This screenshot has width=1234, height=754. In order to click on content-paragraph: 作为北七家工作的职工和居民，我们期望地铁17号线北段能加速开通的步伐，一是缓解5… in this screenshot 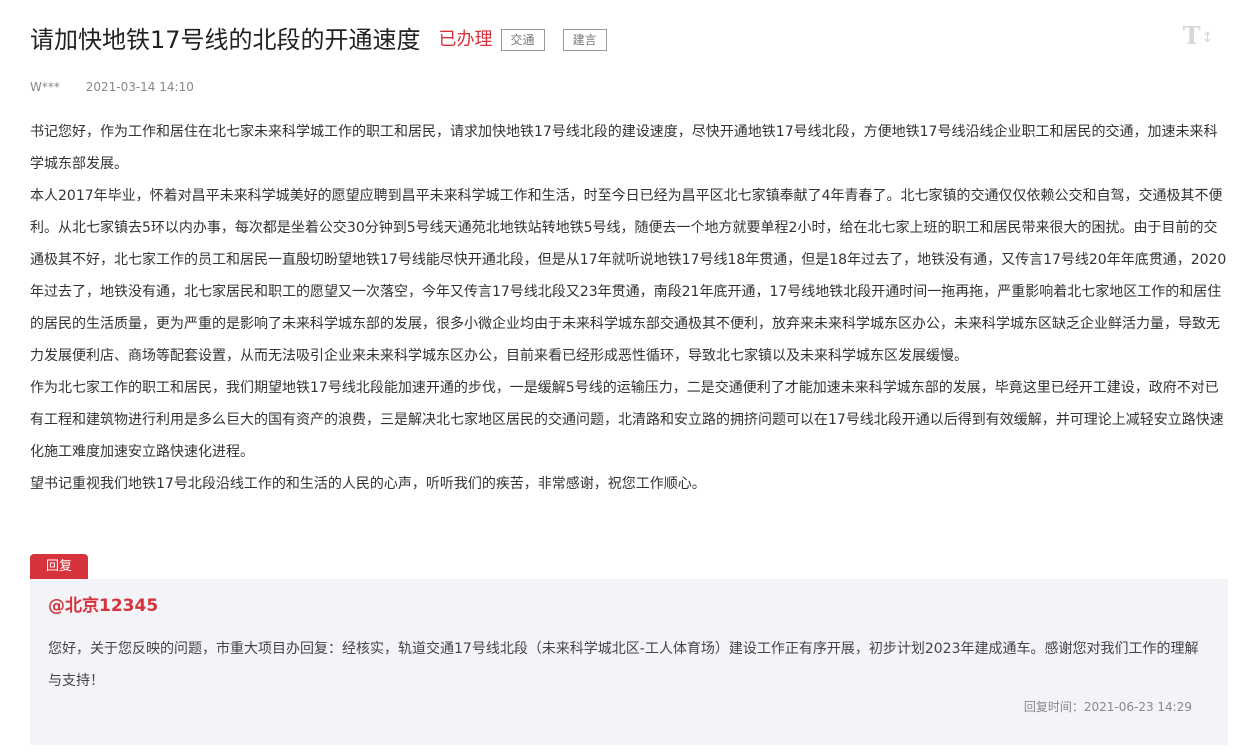, I will do `click(627, 420)`.